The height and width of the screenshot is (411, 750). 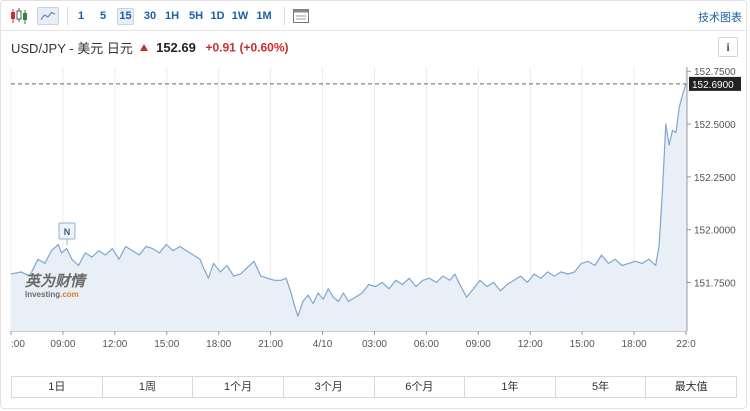 What do you see at coordinates (715, 283) in the screenshot?
I see `y-tick-label: 151.7500` at bounding box center [715, 283].